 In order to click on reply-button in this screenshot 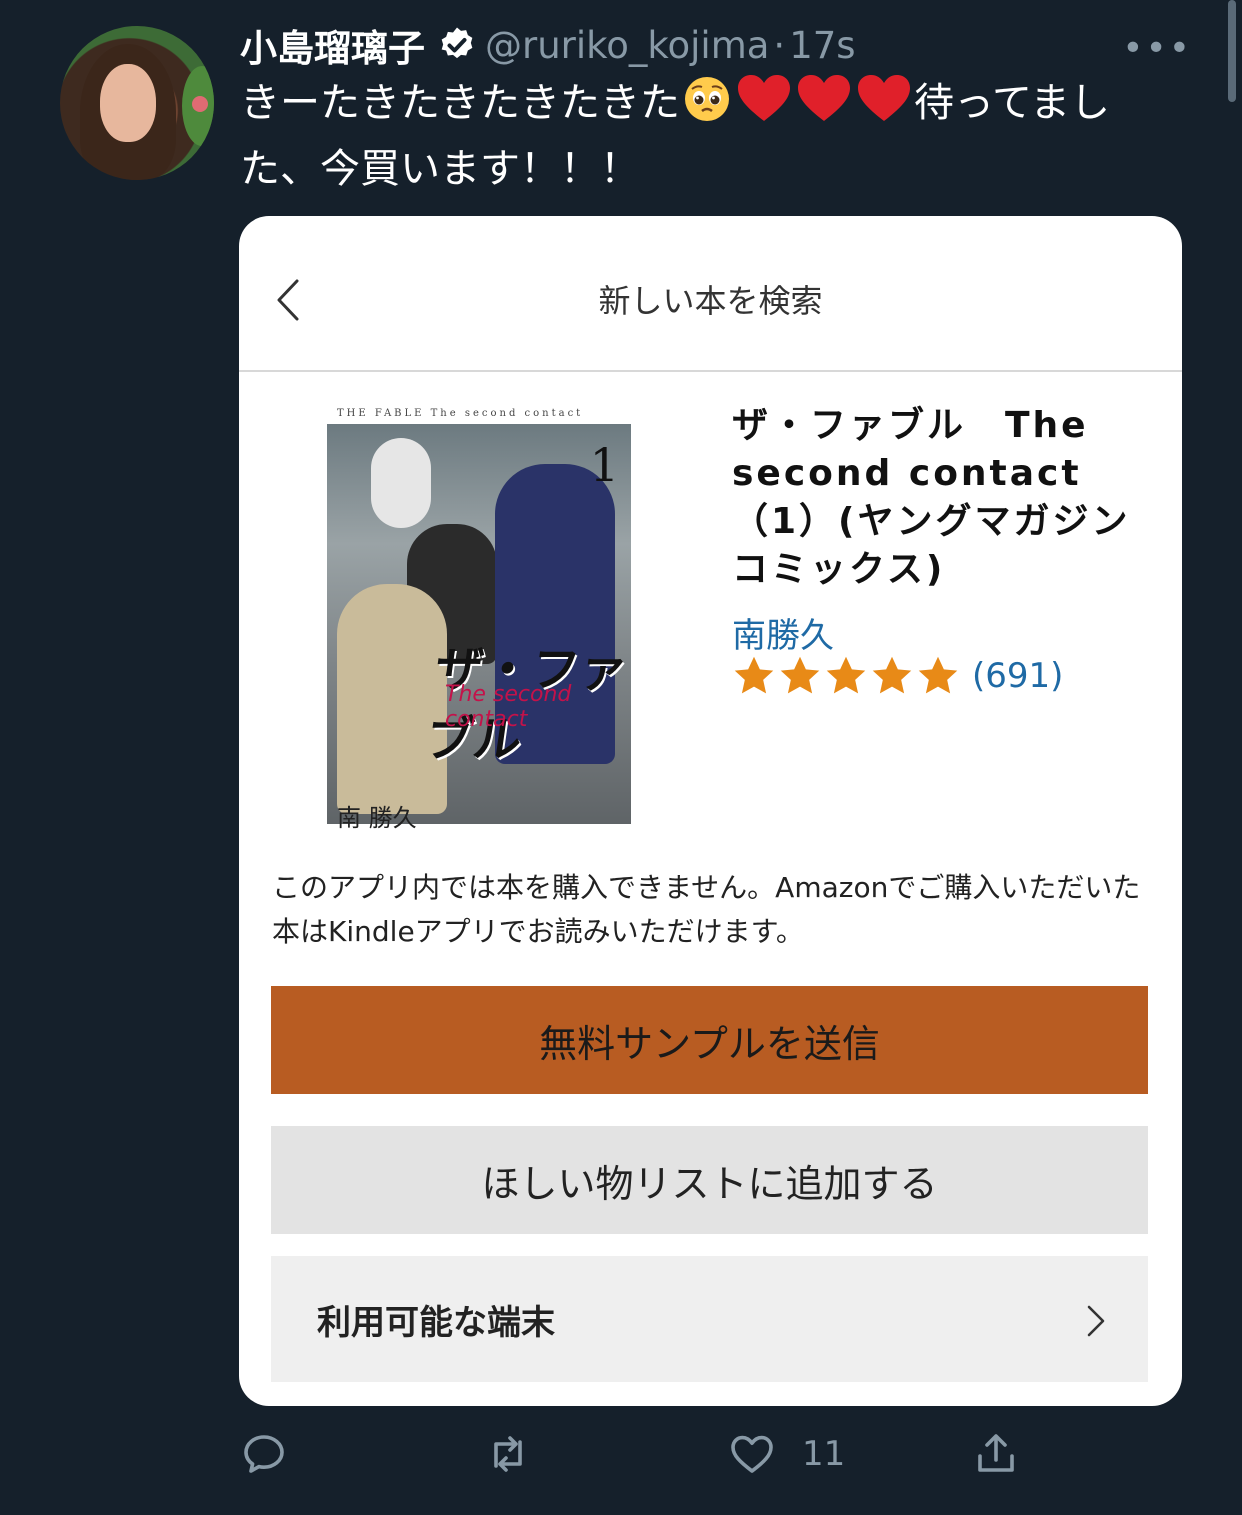, I will do `click(277, 1454)`.